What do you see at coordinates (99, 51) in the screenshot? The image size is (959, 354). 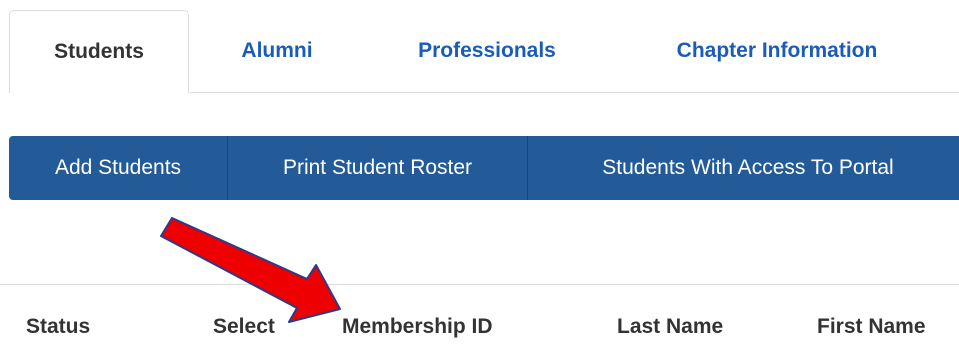 I see `tab-students: Students` at bounding box center [99, 51].